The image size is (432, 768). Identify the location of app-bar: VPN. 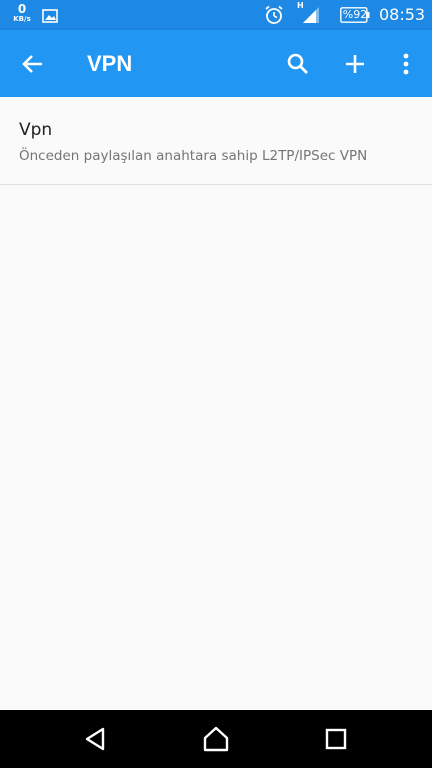
(216, 63).